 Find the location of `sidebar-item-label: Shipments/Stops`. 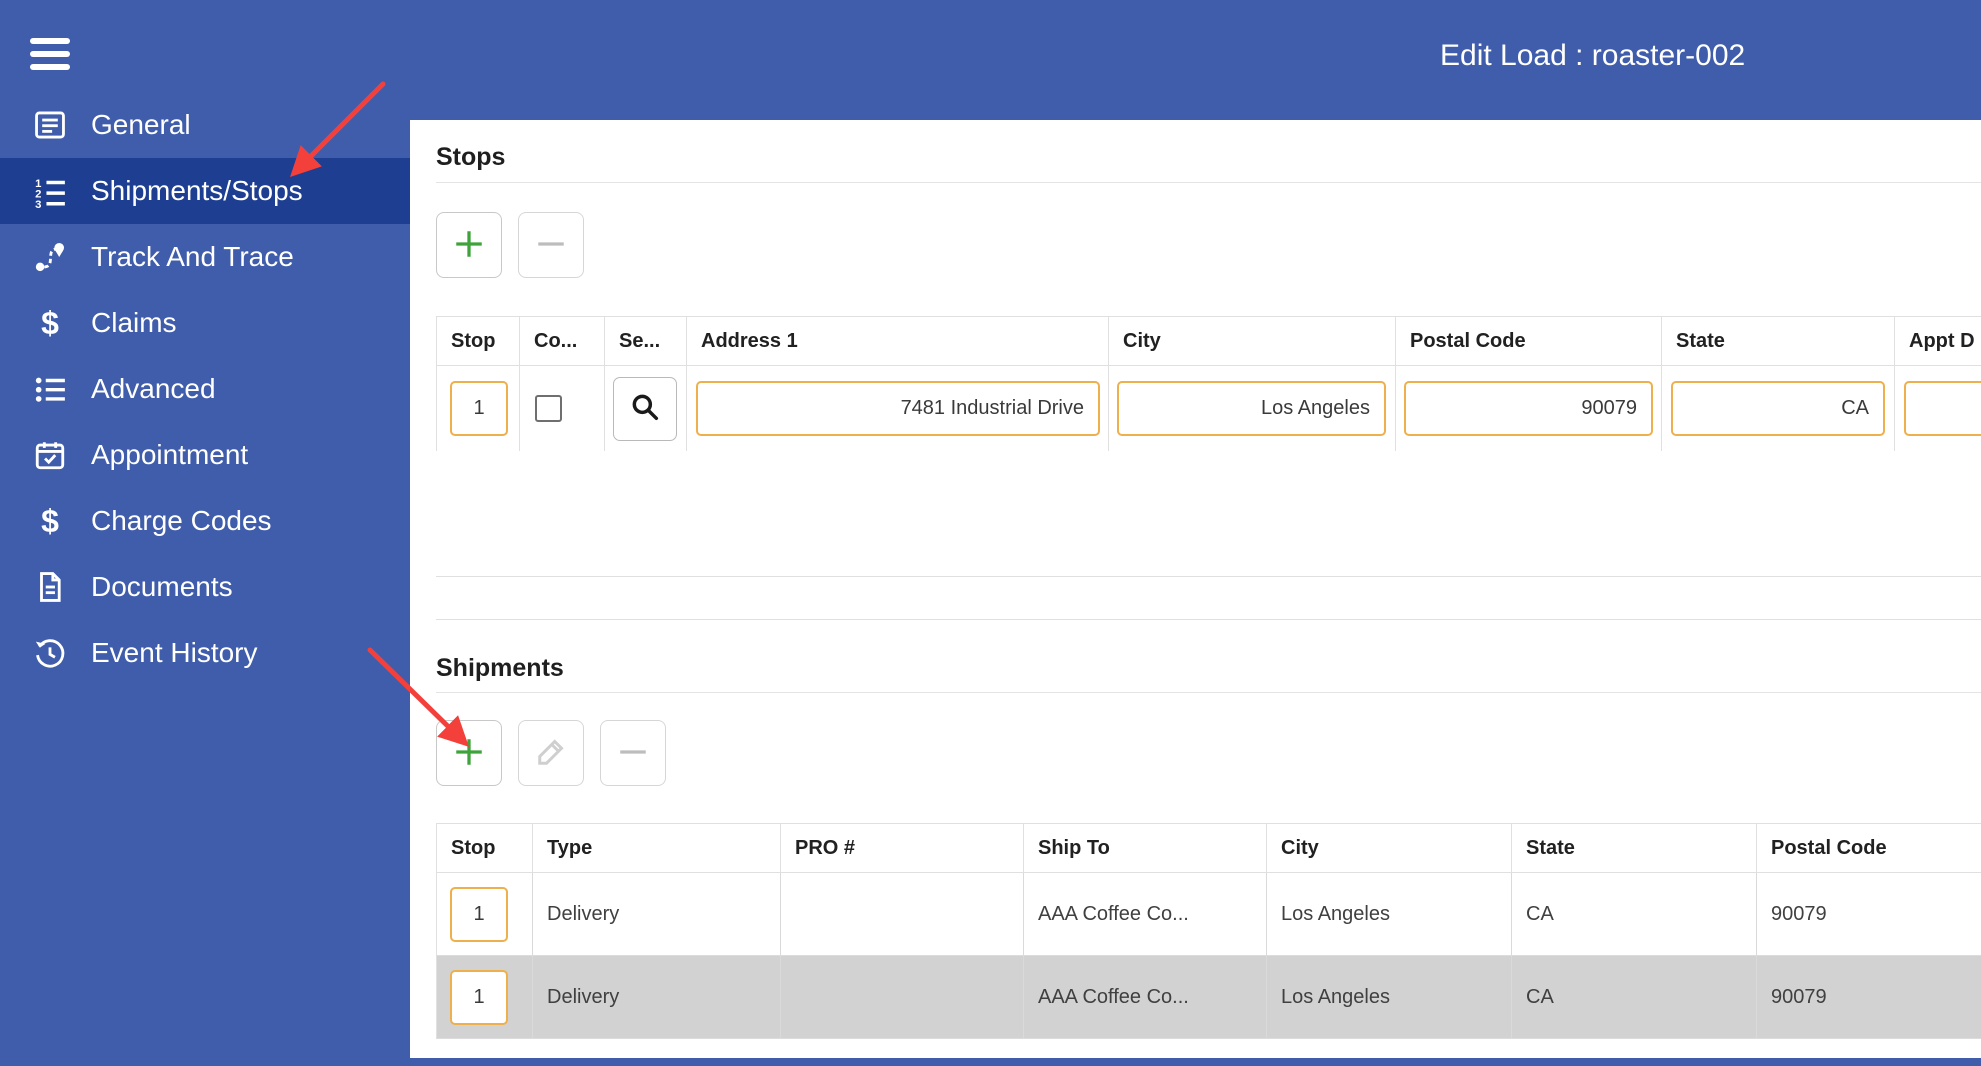

sidebar-item-label: Shipments/Stops is located at coordinates (197, 190).